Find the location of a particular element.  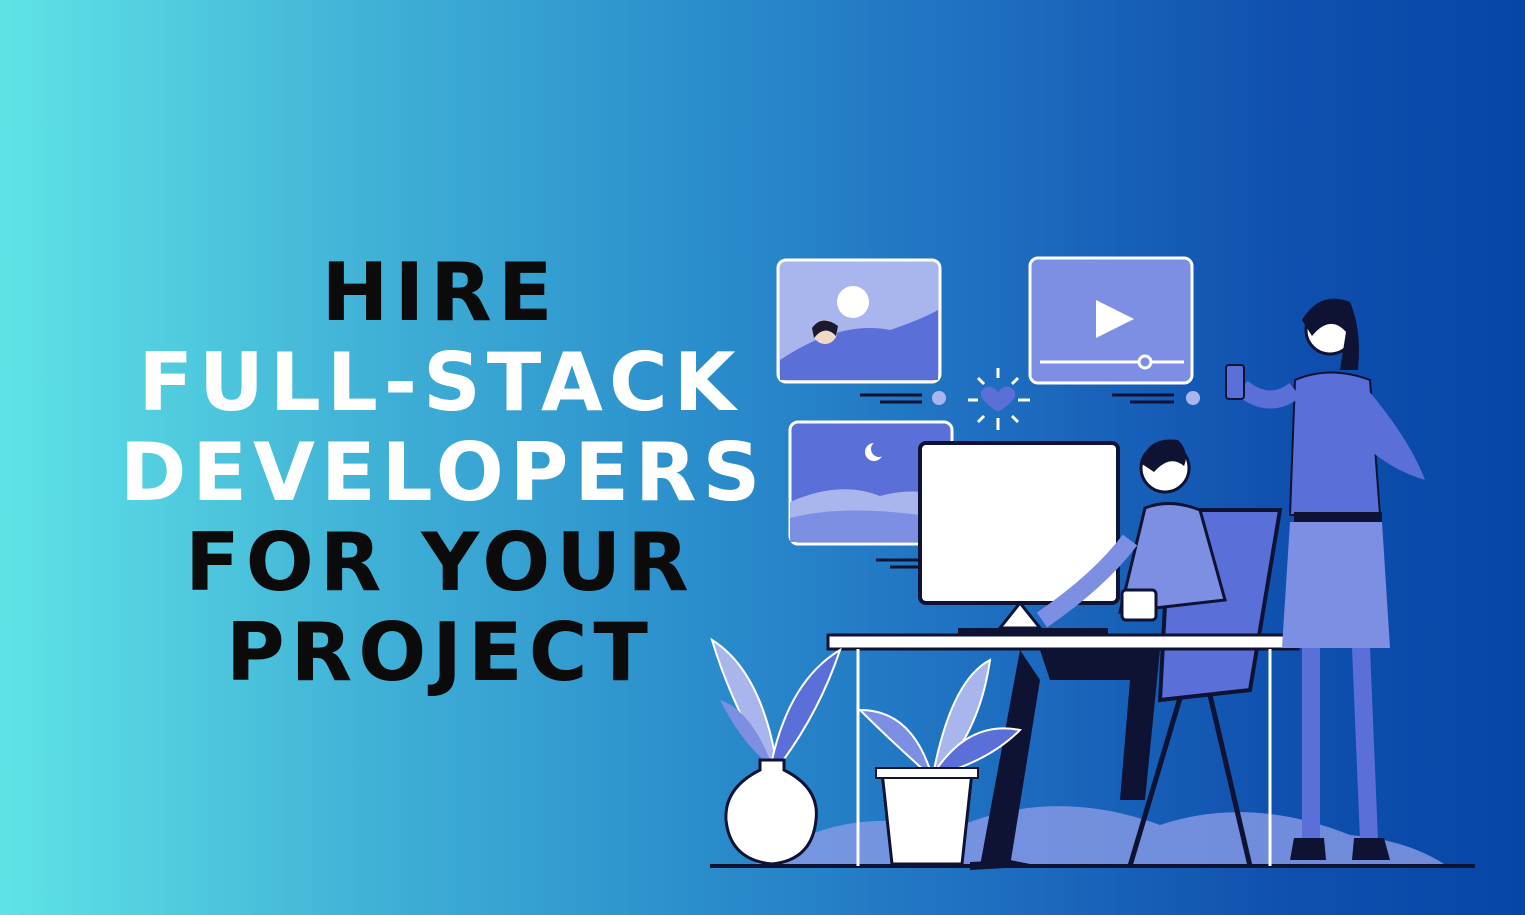

plant-icon is located at coordinates (776, 700).